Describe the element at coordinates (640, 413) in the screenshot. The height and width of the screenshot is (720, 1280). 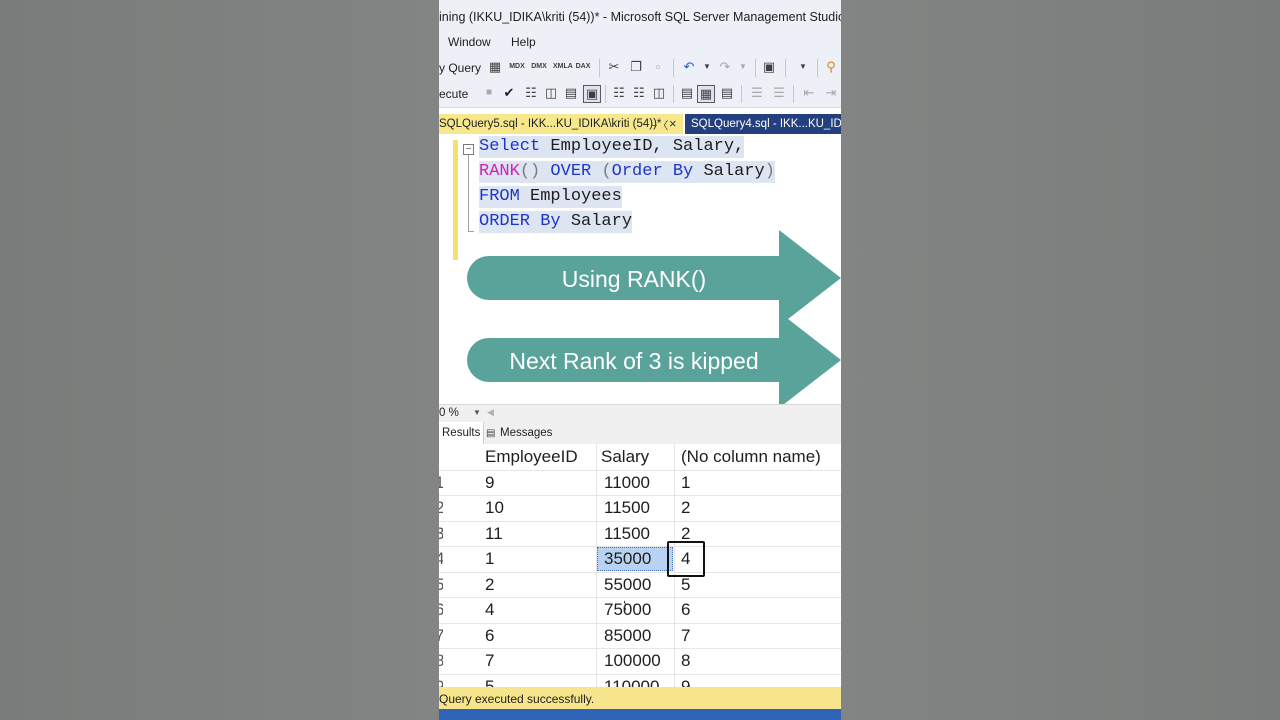
I see `zoom-bar: 0 % ▼ ◀` at that location.